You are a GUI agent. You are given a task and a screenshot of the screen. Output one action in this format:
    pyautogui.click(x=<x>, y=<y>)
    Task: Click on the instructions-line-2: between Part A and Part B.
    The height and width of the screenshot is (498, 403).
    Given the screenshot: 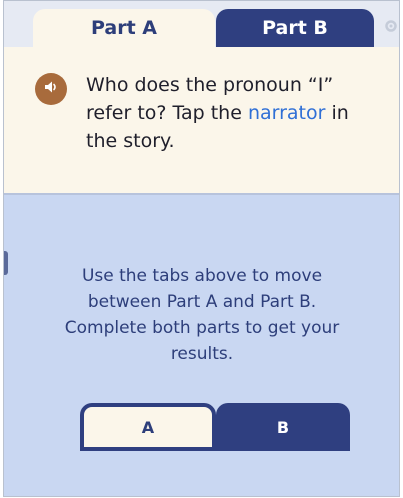 What is the action you would take?
    pyautogui.click(x=202, y=302)
    